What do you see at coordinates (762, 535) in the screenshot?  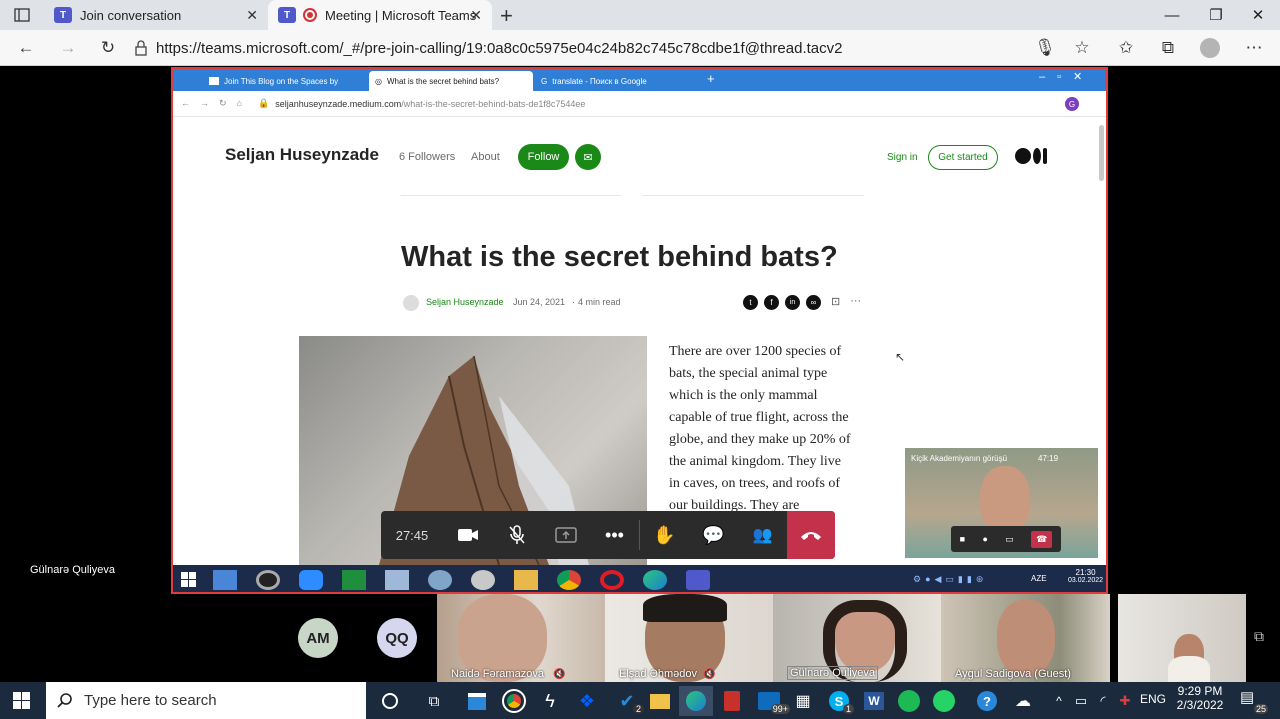 I see `participants-icon: 👥` at bounding box center [762, 535].